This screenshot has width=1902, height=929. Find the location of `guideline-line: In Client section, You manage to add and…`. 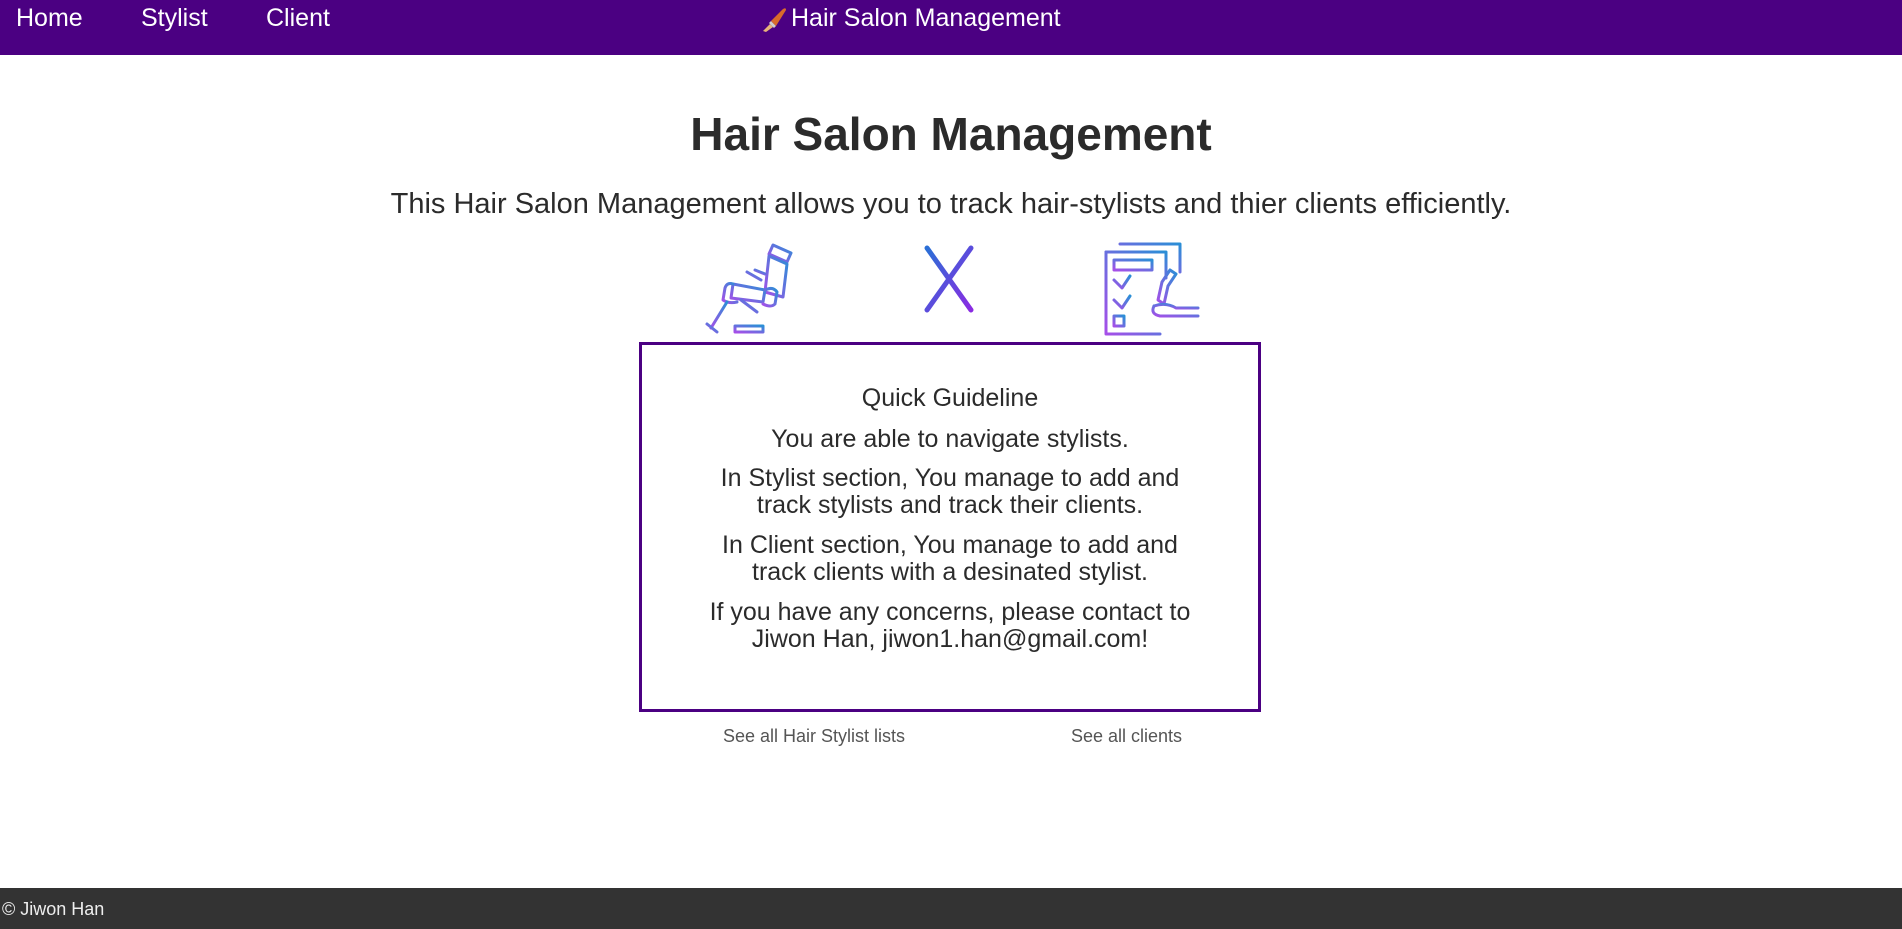

guideline-line: In Client section, You manage to add and… is located at coordinates (950, 558).